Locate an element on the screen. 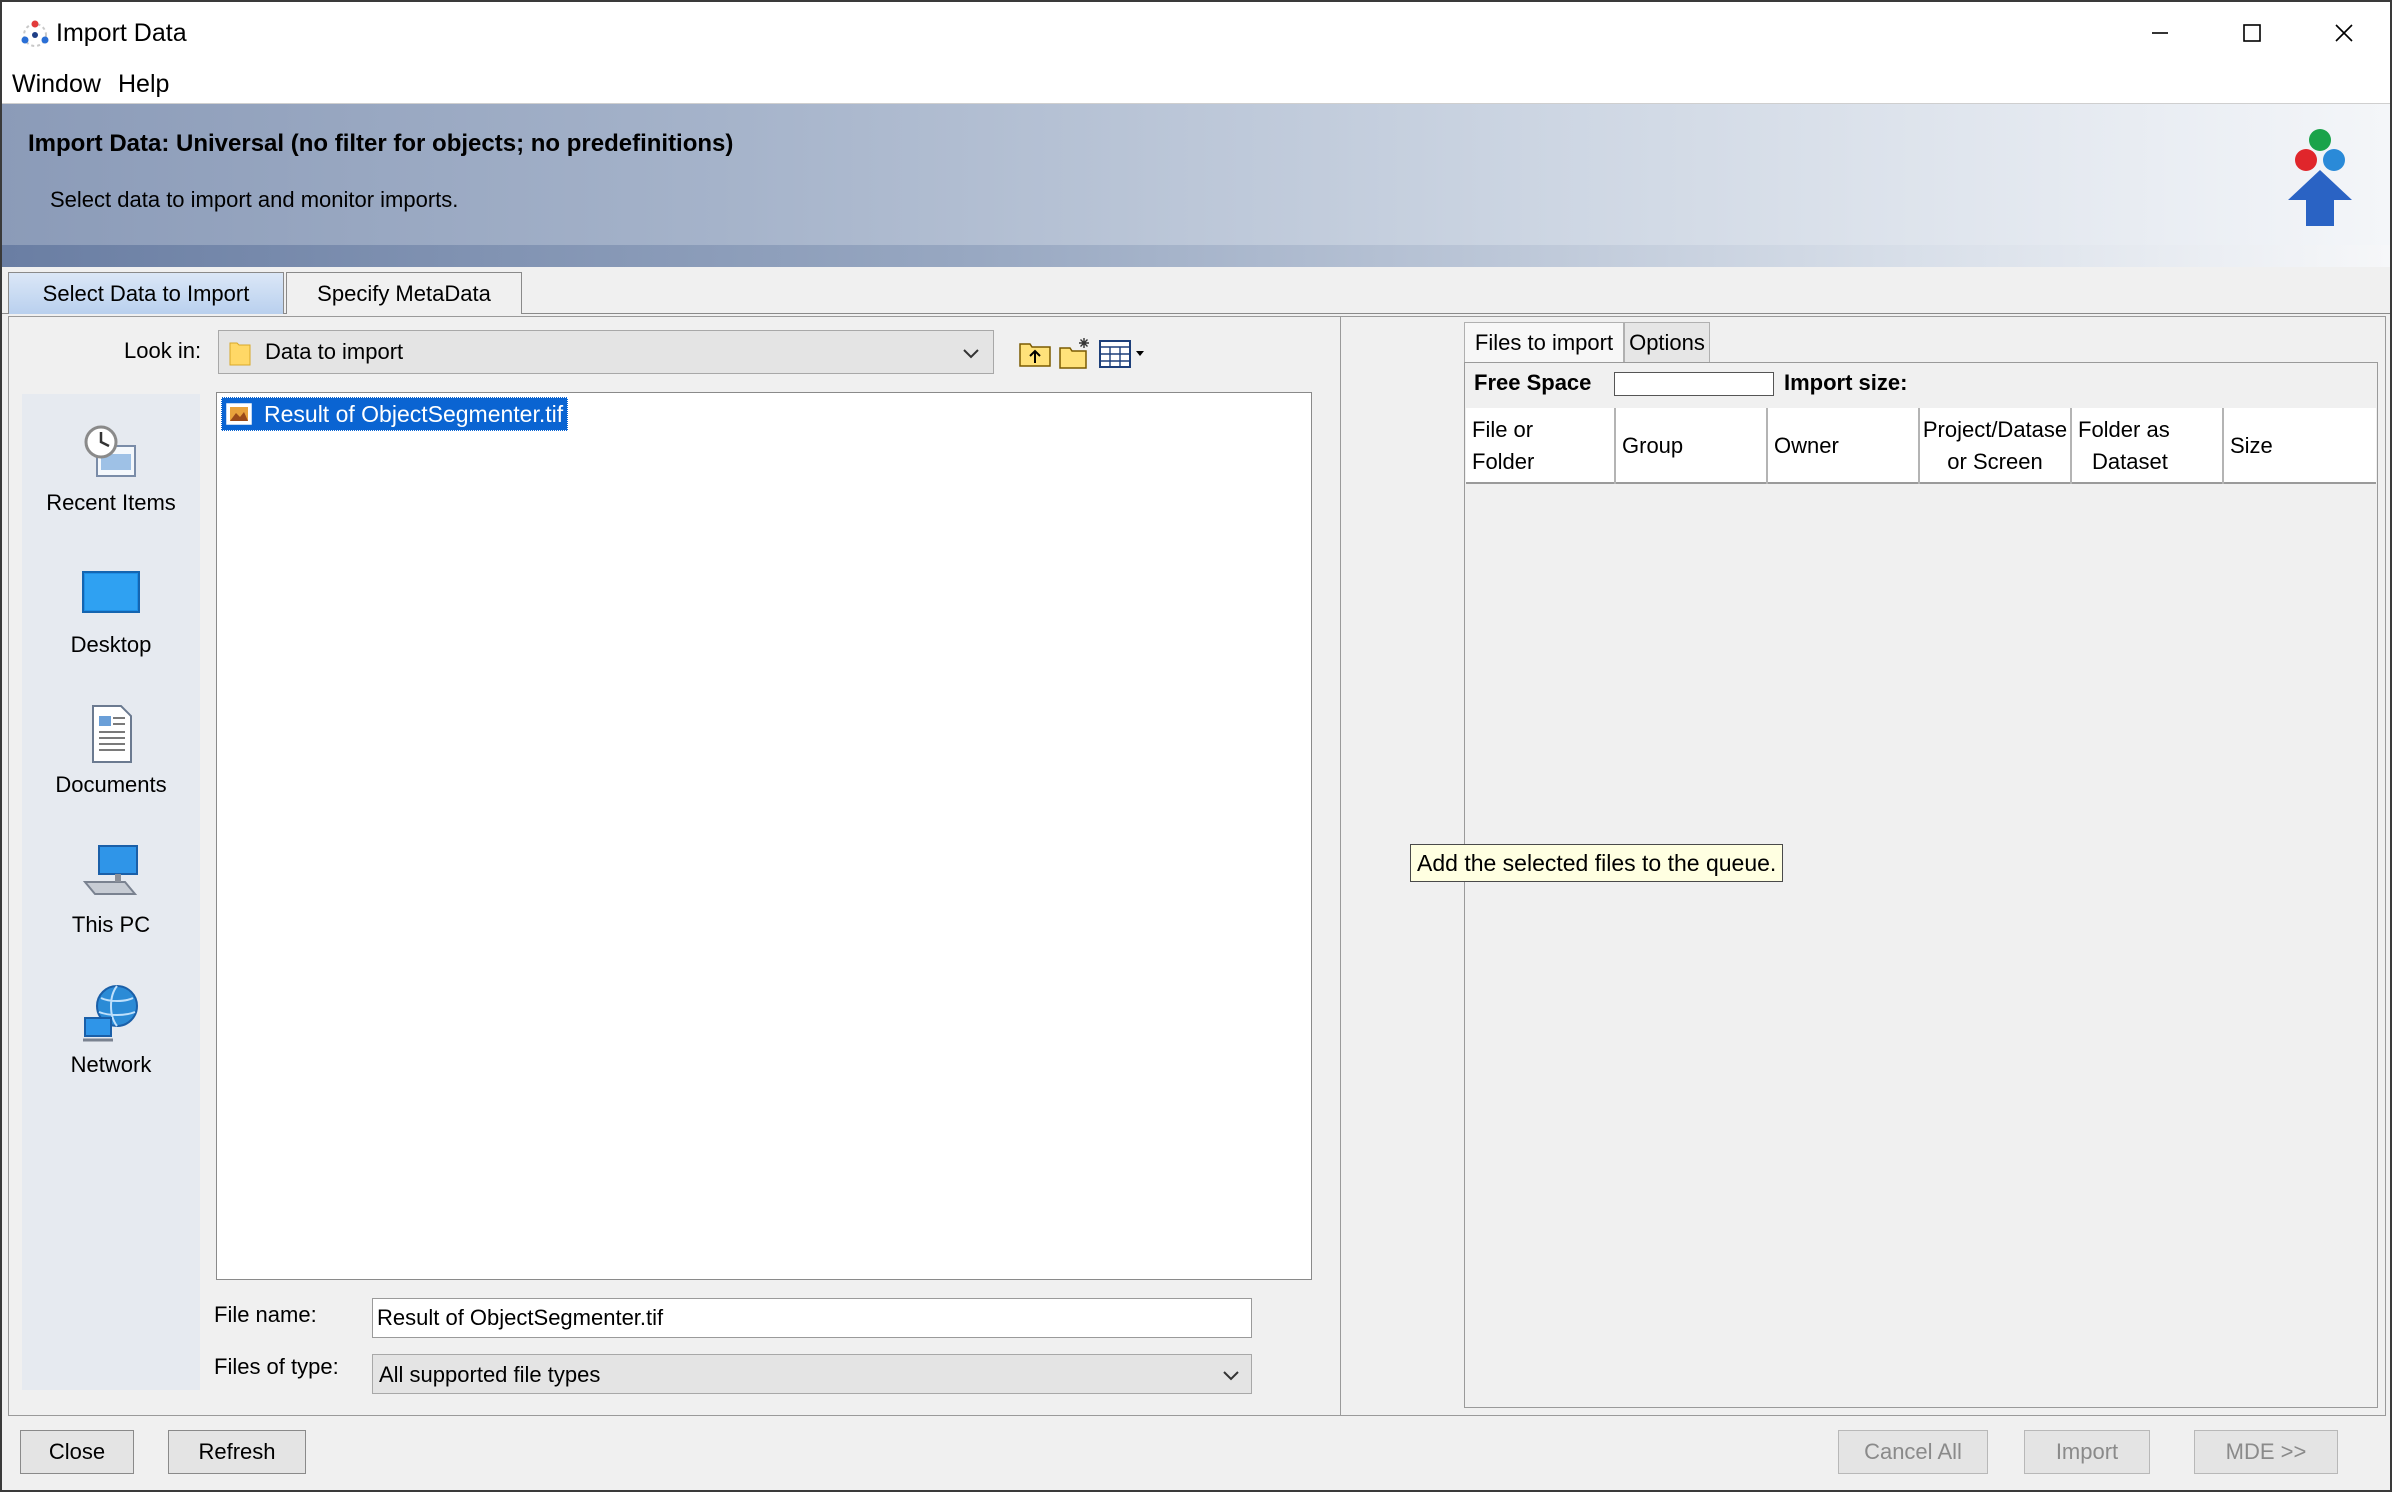 The width and height of the screenshot is (2392, 1492). import-size-label: Import size: is located at coordinates (1846, 382).